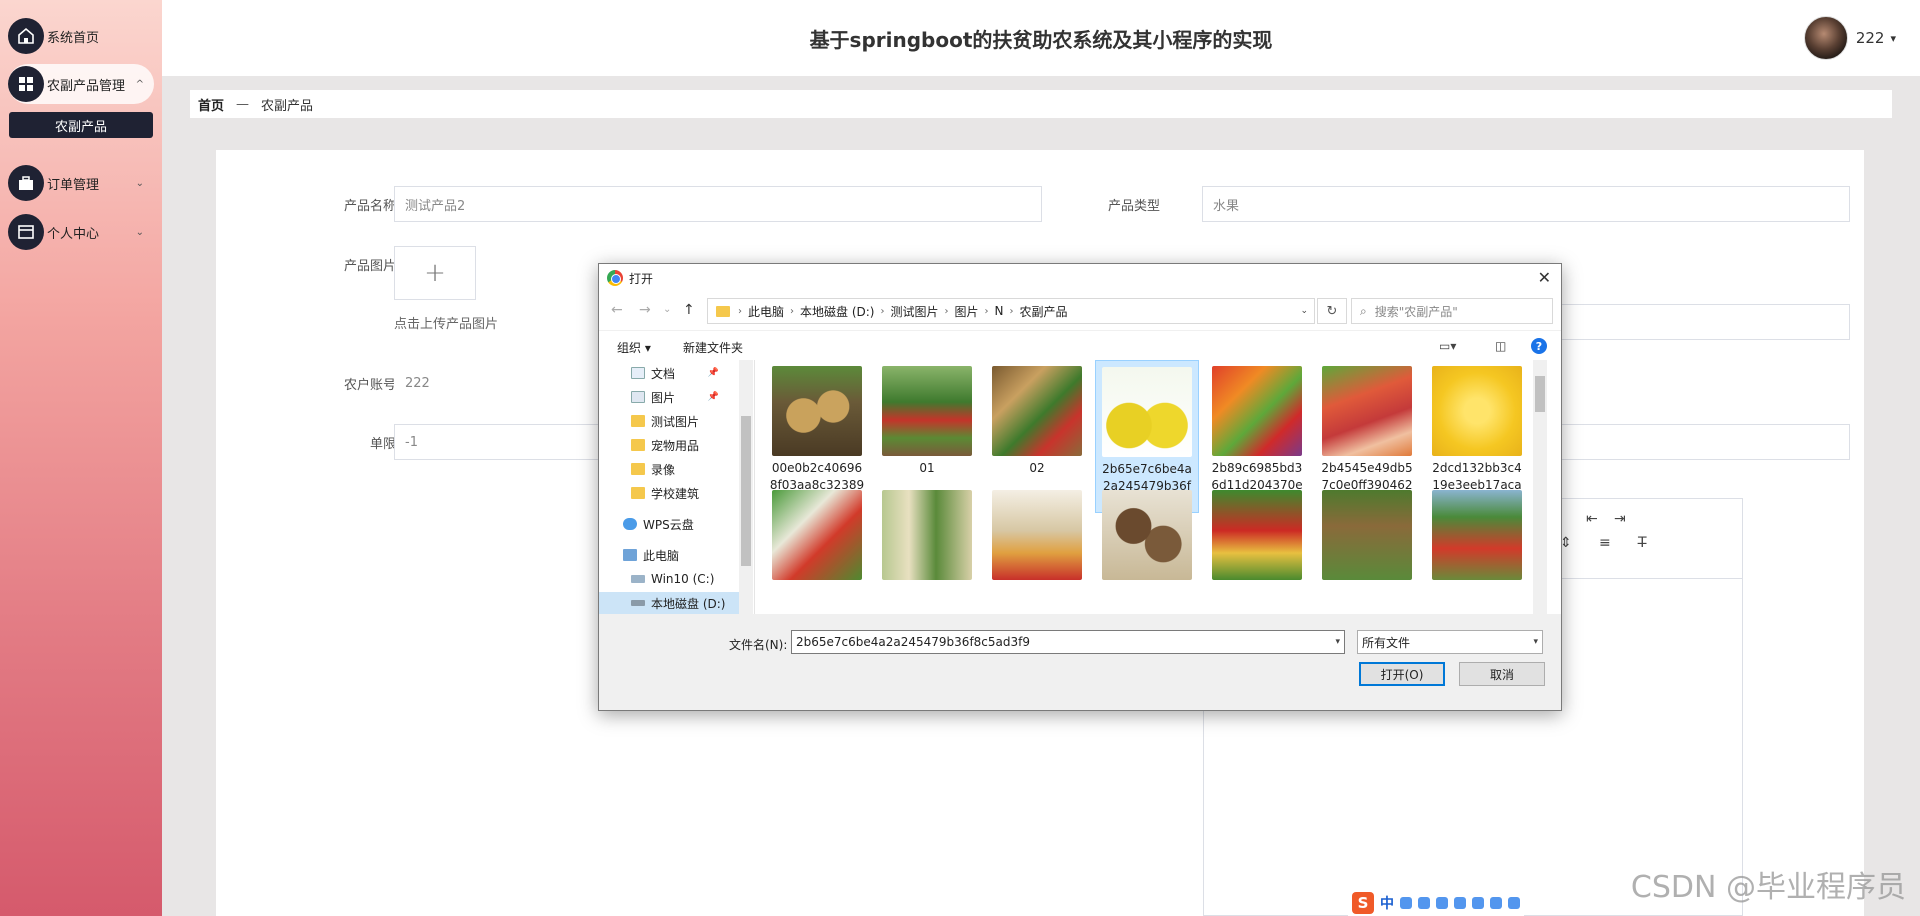 The width and height of the screenshot is (1920, 916). What do you see at coordinates (746, 487) in the screenshot?
I see `tree-scrollbar` at bounding box center [746, 487].